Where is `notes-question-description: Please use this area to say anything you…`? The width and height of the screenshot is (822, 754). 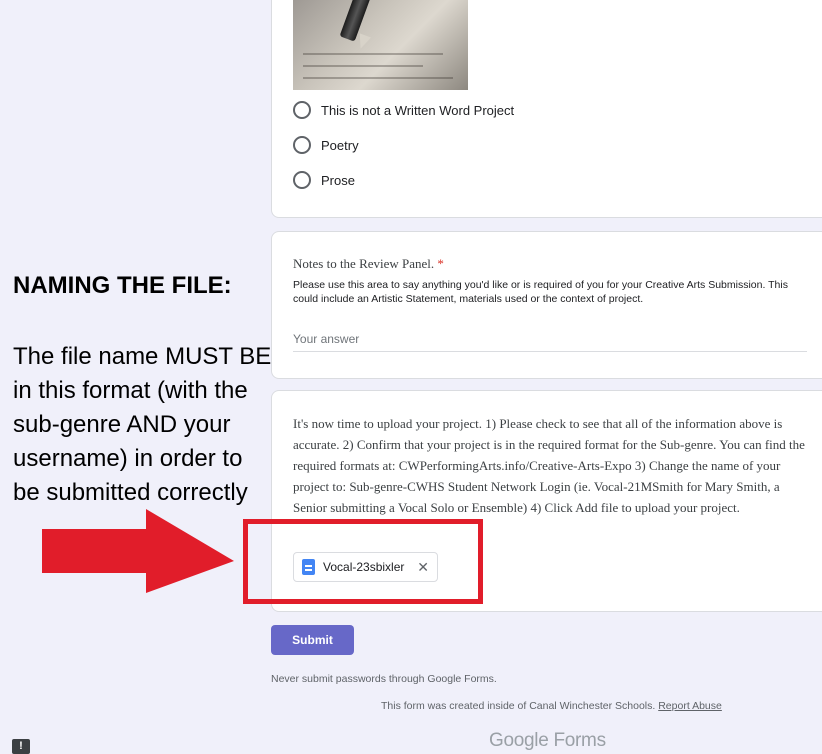 notes-question-description: Please use this area to say anything you… is located at coordinates (540, 292).